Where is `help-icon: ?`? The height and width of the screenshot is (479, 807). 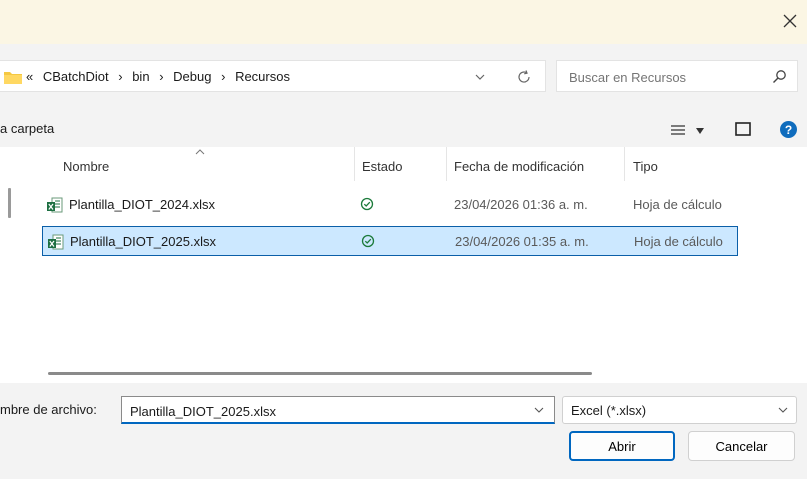
help-icon: ? is located at coordinates (788, 129).